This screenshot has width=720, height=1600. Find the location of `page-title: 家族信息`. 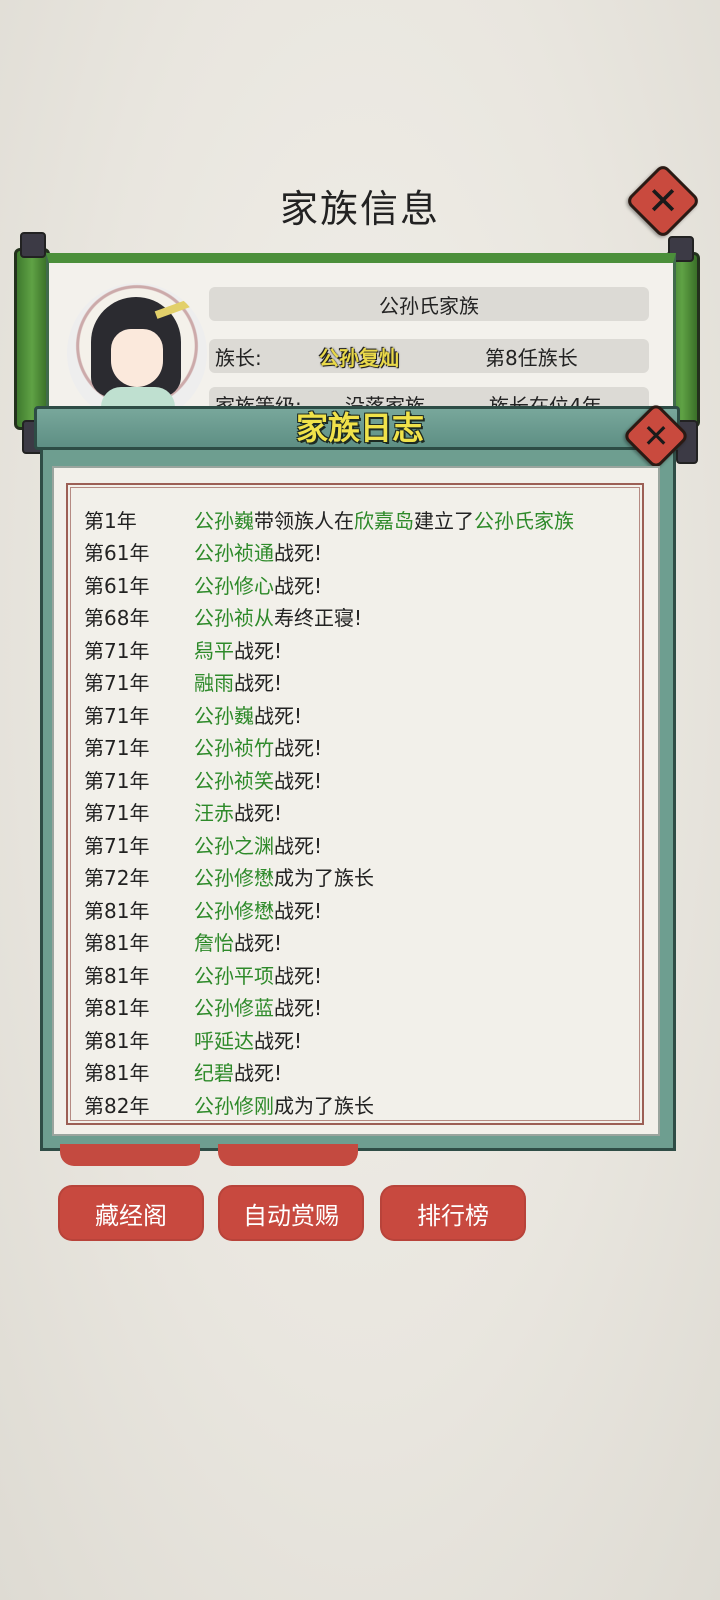

page-title: 家族信息 is located at coordinates (359, 209).